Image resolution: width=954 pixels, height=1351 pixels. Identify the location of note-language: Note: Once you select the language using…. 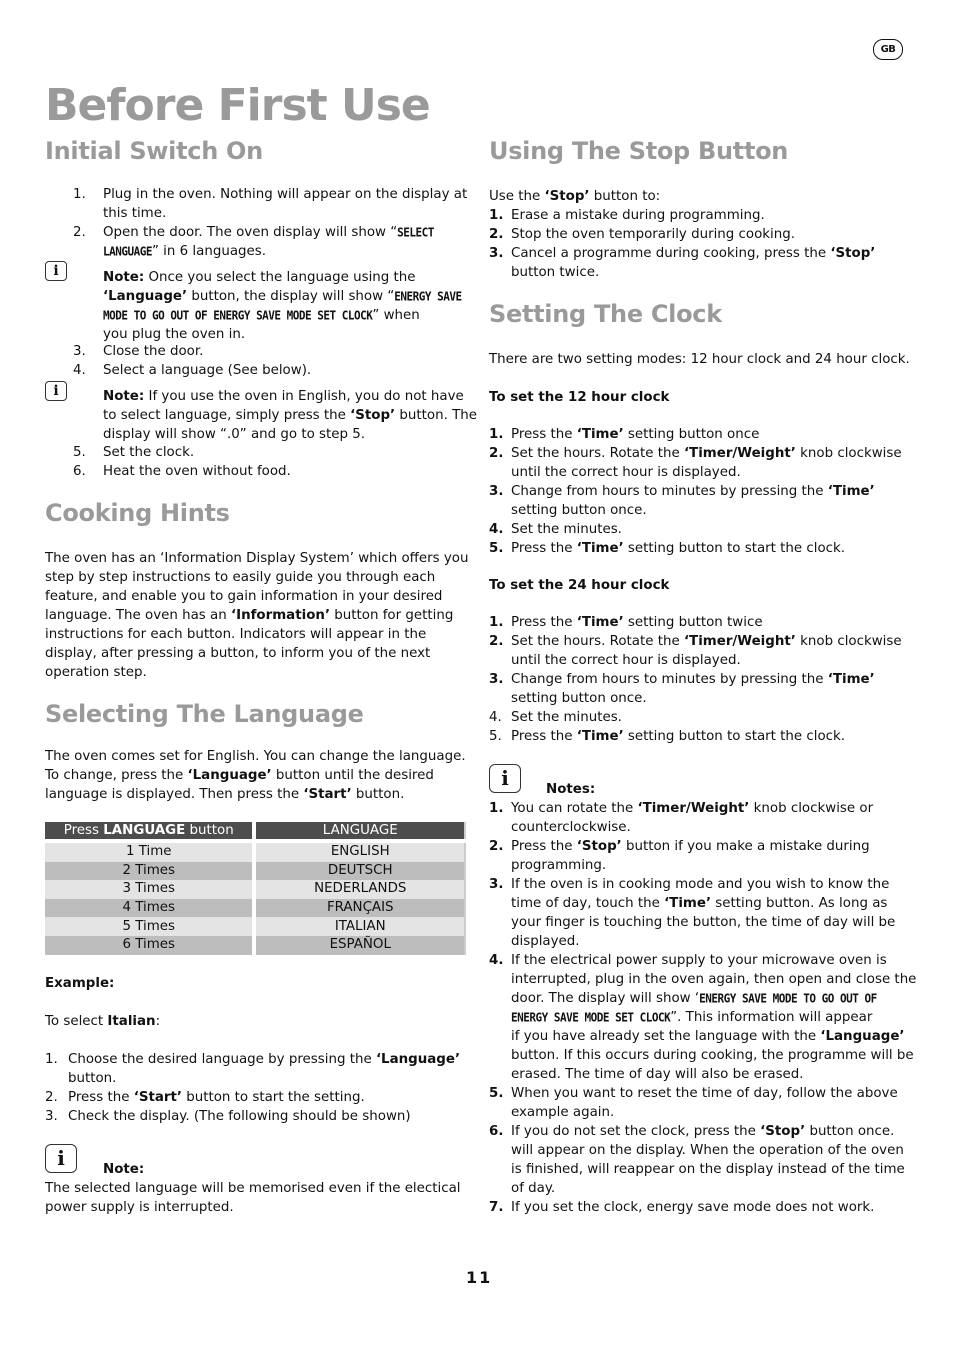
(282, 306).